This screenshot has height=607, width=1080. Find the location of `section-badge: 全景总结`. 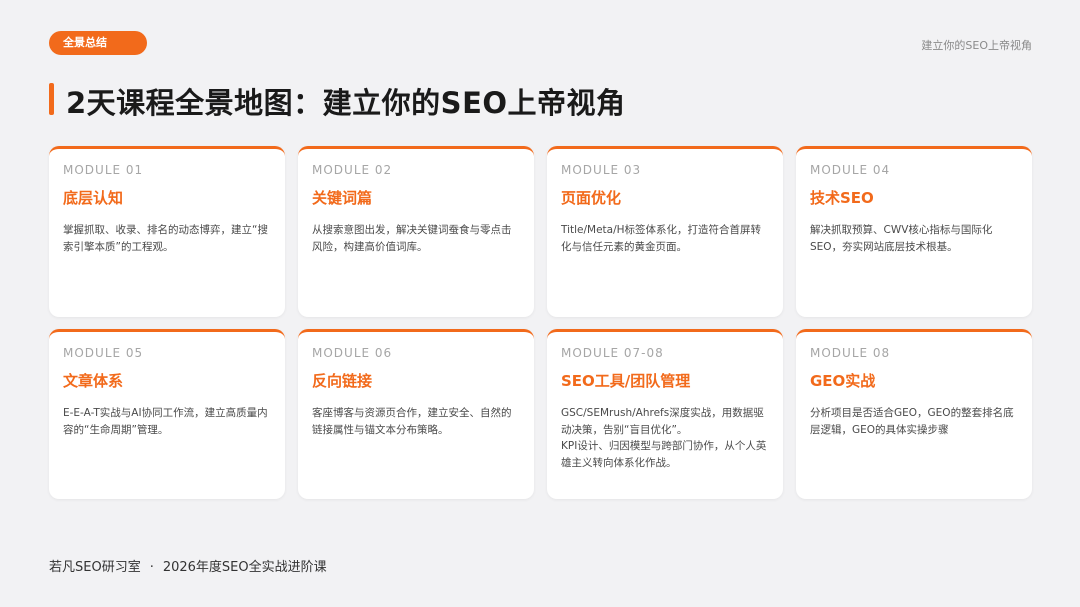

section-badge: 全景总结 is located at coordinates (98, 43).